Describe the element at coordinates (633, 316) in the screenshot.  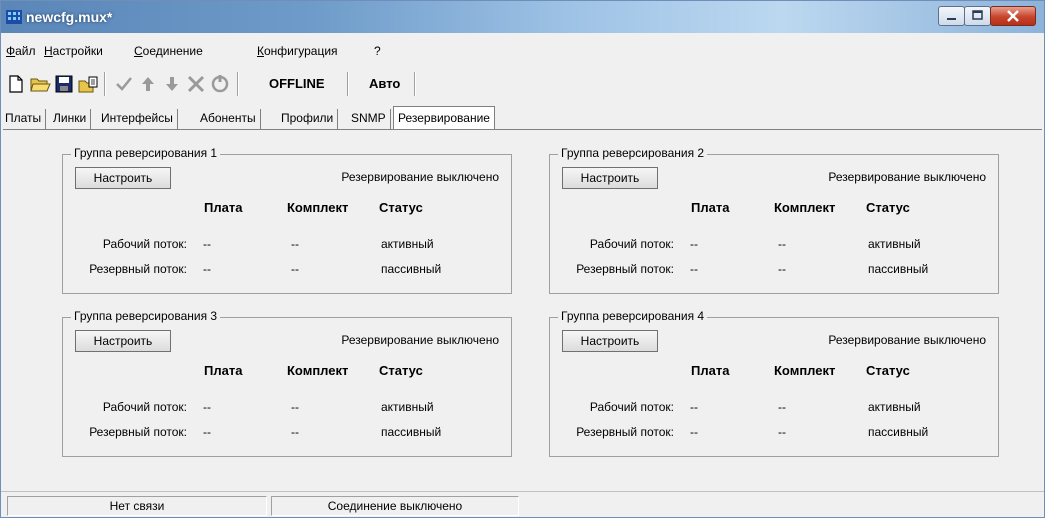
I see `group-title: Группа реверсирования 4` at that location.